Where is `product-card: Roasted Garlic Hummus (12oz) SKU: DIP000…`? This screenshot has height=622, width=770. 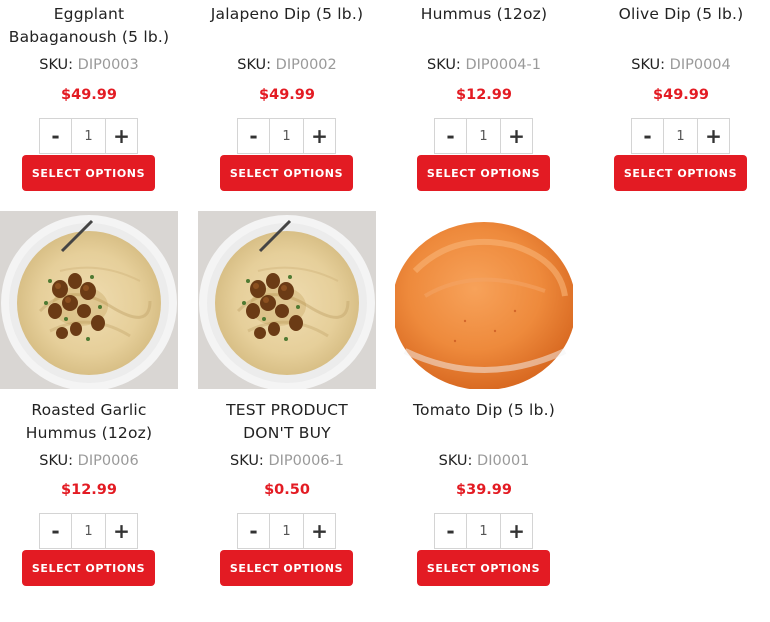
product-card: Roasted Garlic Hummus (12oz) SKU: DIP000… is located at coordinates (89, 401).